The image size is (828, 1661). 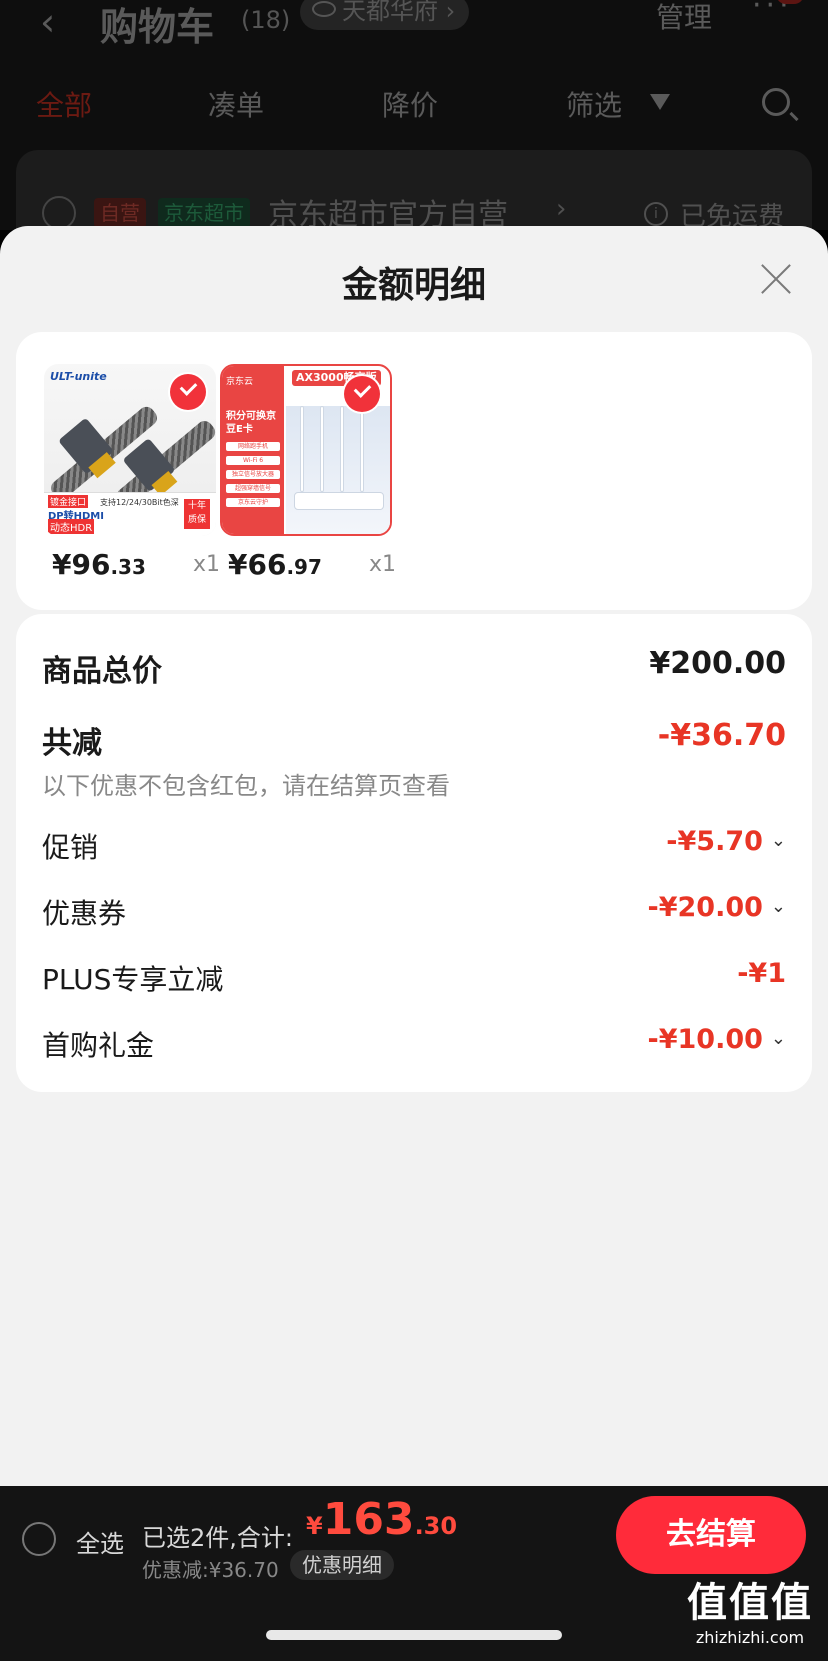 I want to click on total-int: 163, so click(x=368, y=1519).